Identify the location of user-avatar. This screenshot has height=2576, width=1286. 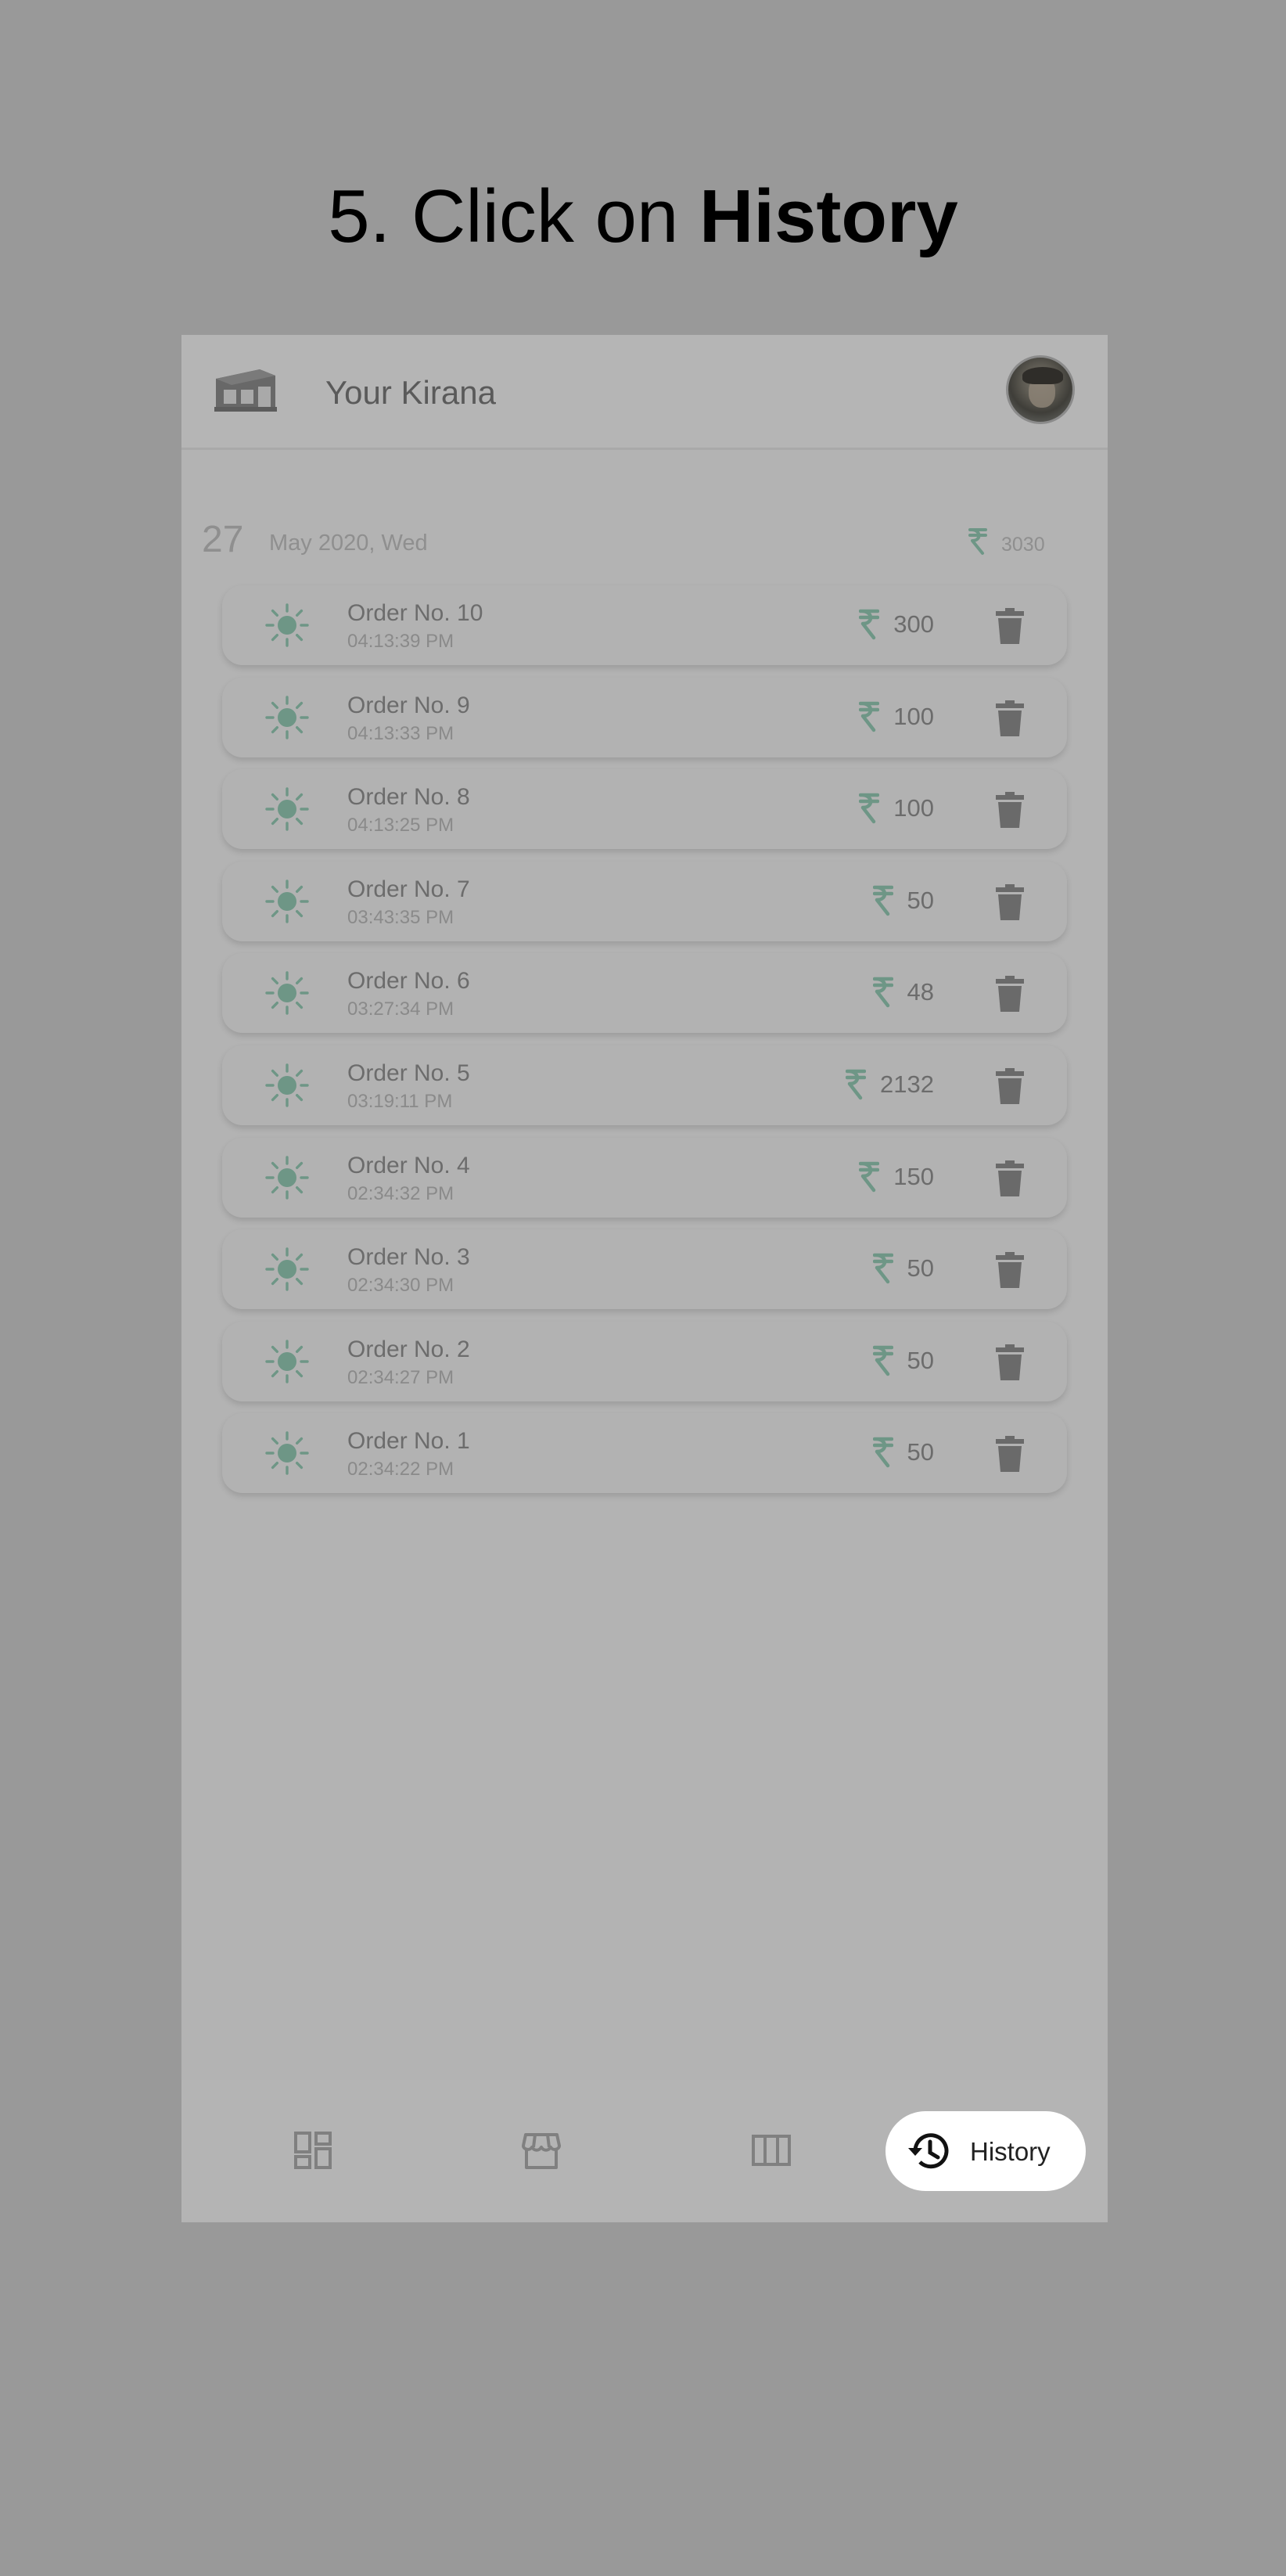
(1040, 390).